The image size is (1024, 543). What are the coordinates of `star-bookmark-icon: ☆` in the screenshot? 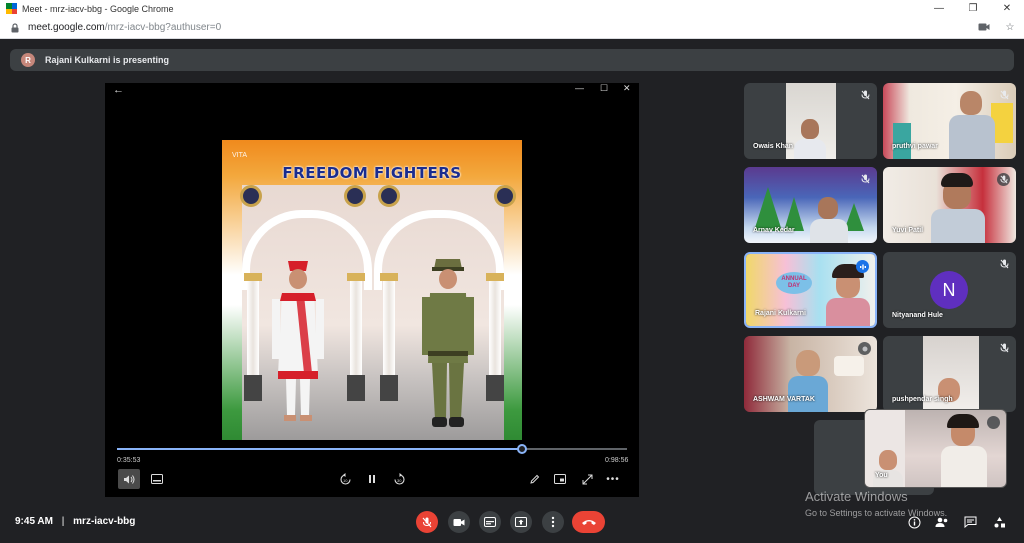 It's located at (1010, 27).